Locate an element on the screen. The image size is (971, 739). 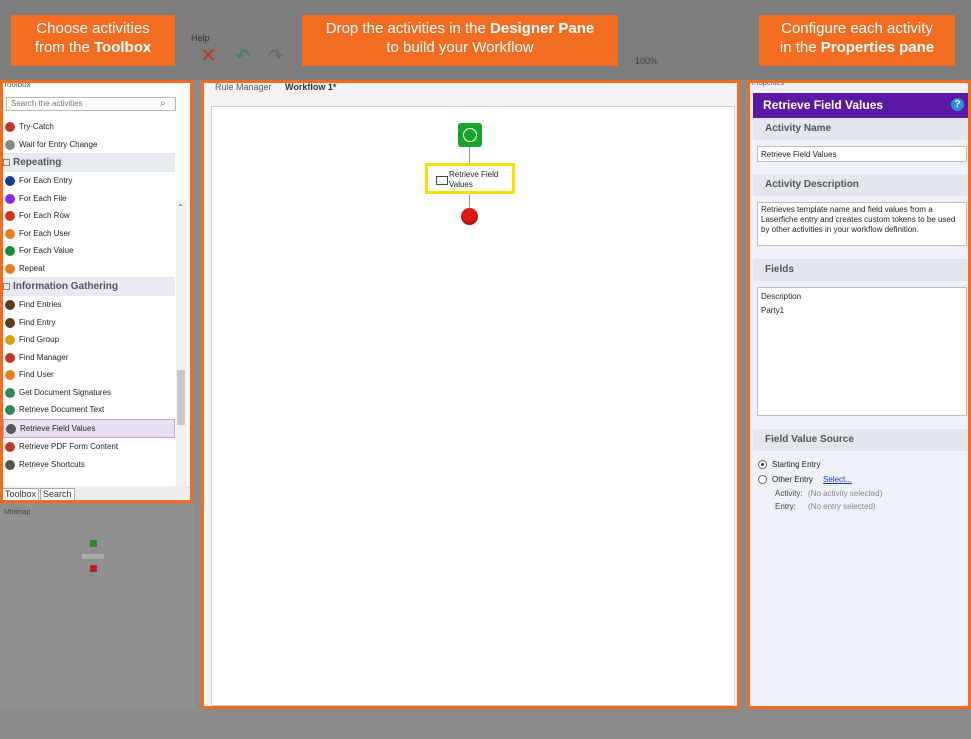
callout-text: Configure each activity is located at coordinates (857, 28).